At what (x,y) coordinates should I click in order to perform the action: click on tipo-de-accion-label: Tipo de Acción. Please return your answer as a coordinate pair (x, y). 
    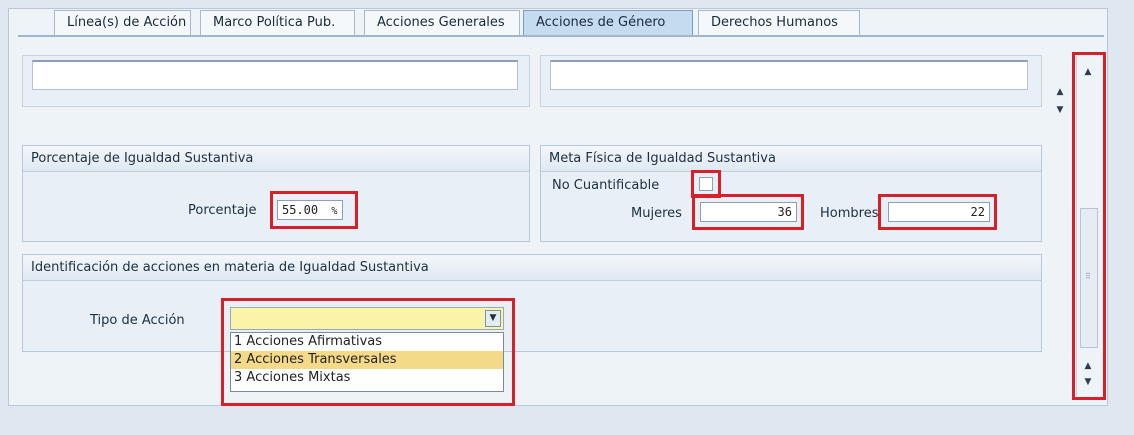
    Looking at the image, I should click on (137, 320).